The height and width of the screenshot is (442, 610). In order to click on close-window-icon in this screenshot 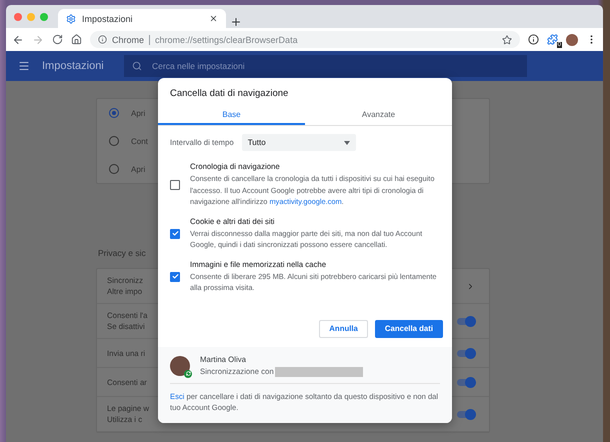, I will do `click(18, 16)`.